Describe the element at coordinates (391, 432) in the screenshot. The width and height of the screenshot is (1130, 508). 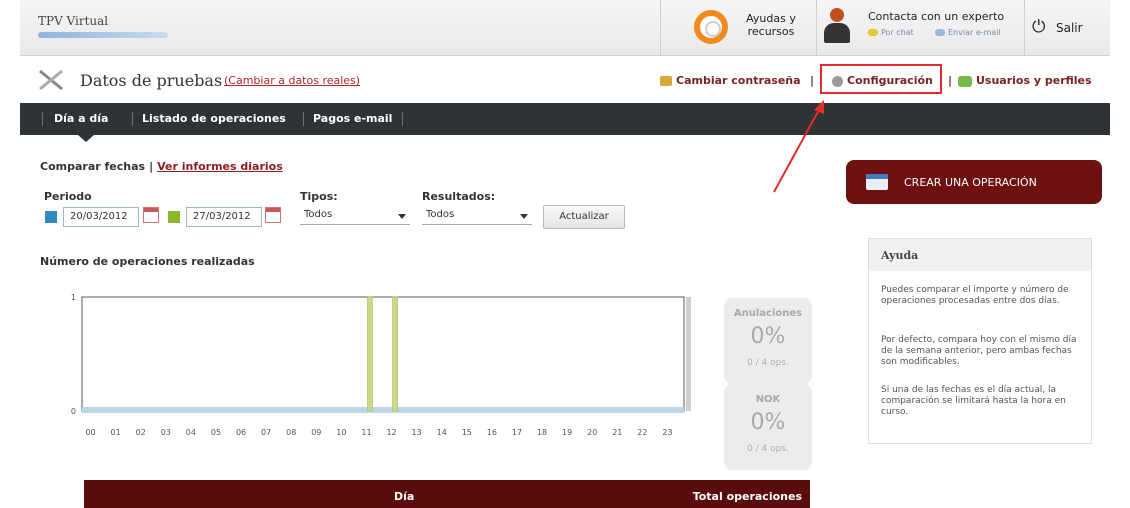
I see `x-tick-label: 12` at that location.